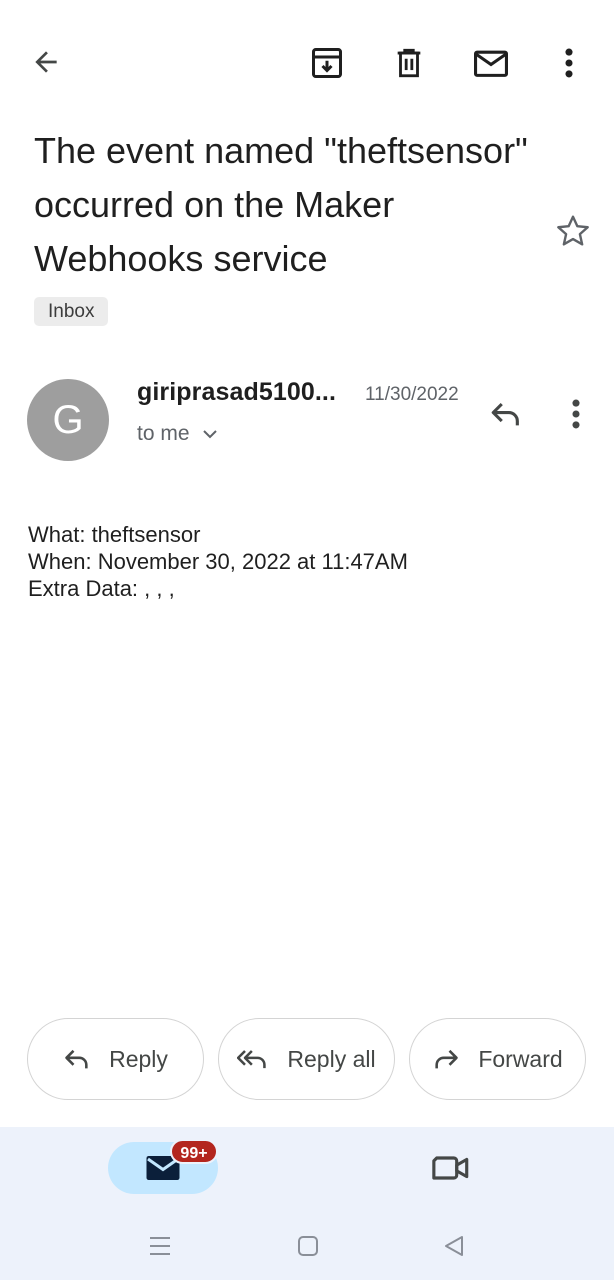 The image size is (614, 1280). Describe the element at coordinates (68, 420) in the screenshot. I see `sender-avatar: G` at that location.